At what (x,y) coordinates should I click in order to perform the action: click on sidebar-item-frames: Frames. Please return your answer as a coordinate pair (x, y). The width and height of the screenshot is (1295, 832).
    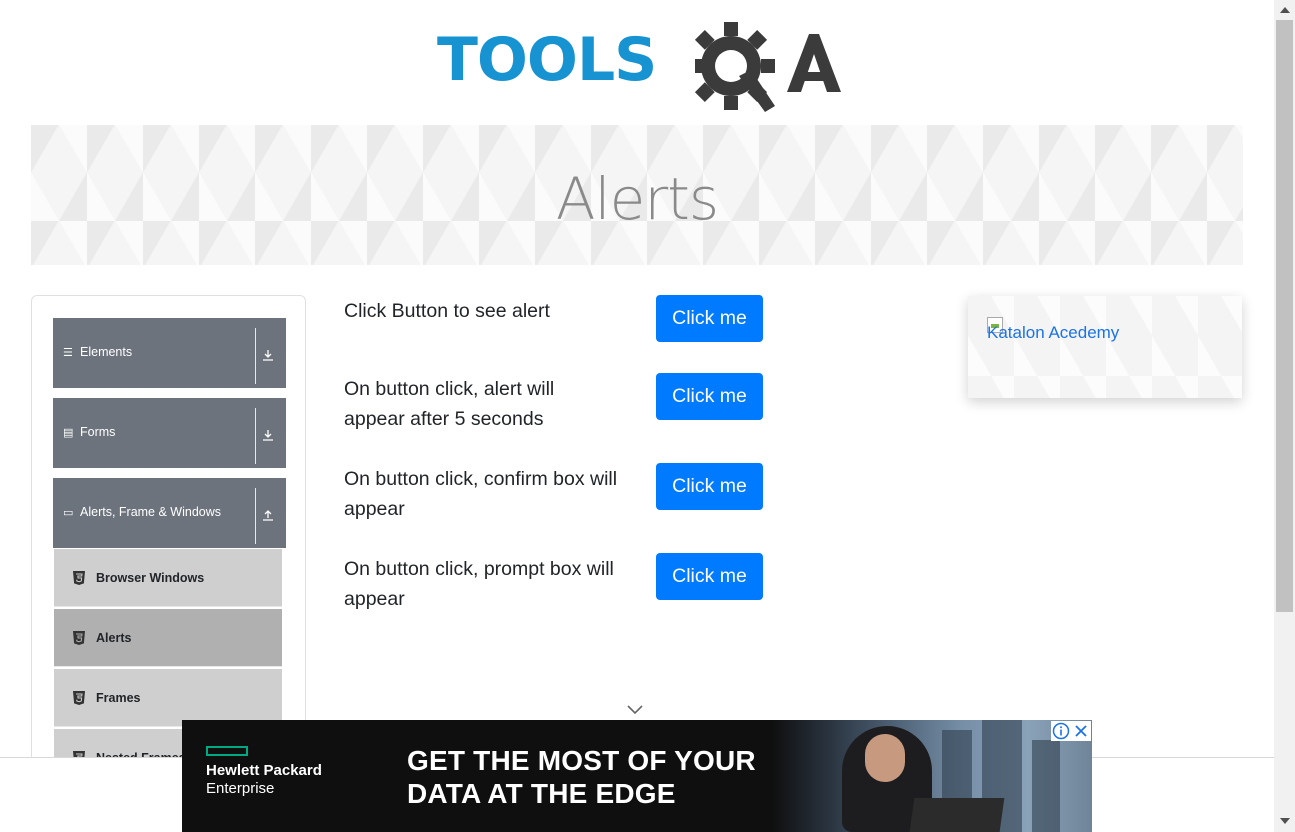
    Looking at the image, I should click on (168, 698).